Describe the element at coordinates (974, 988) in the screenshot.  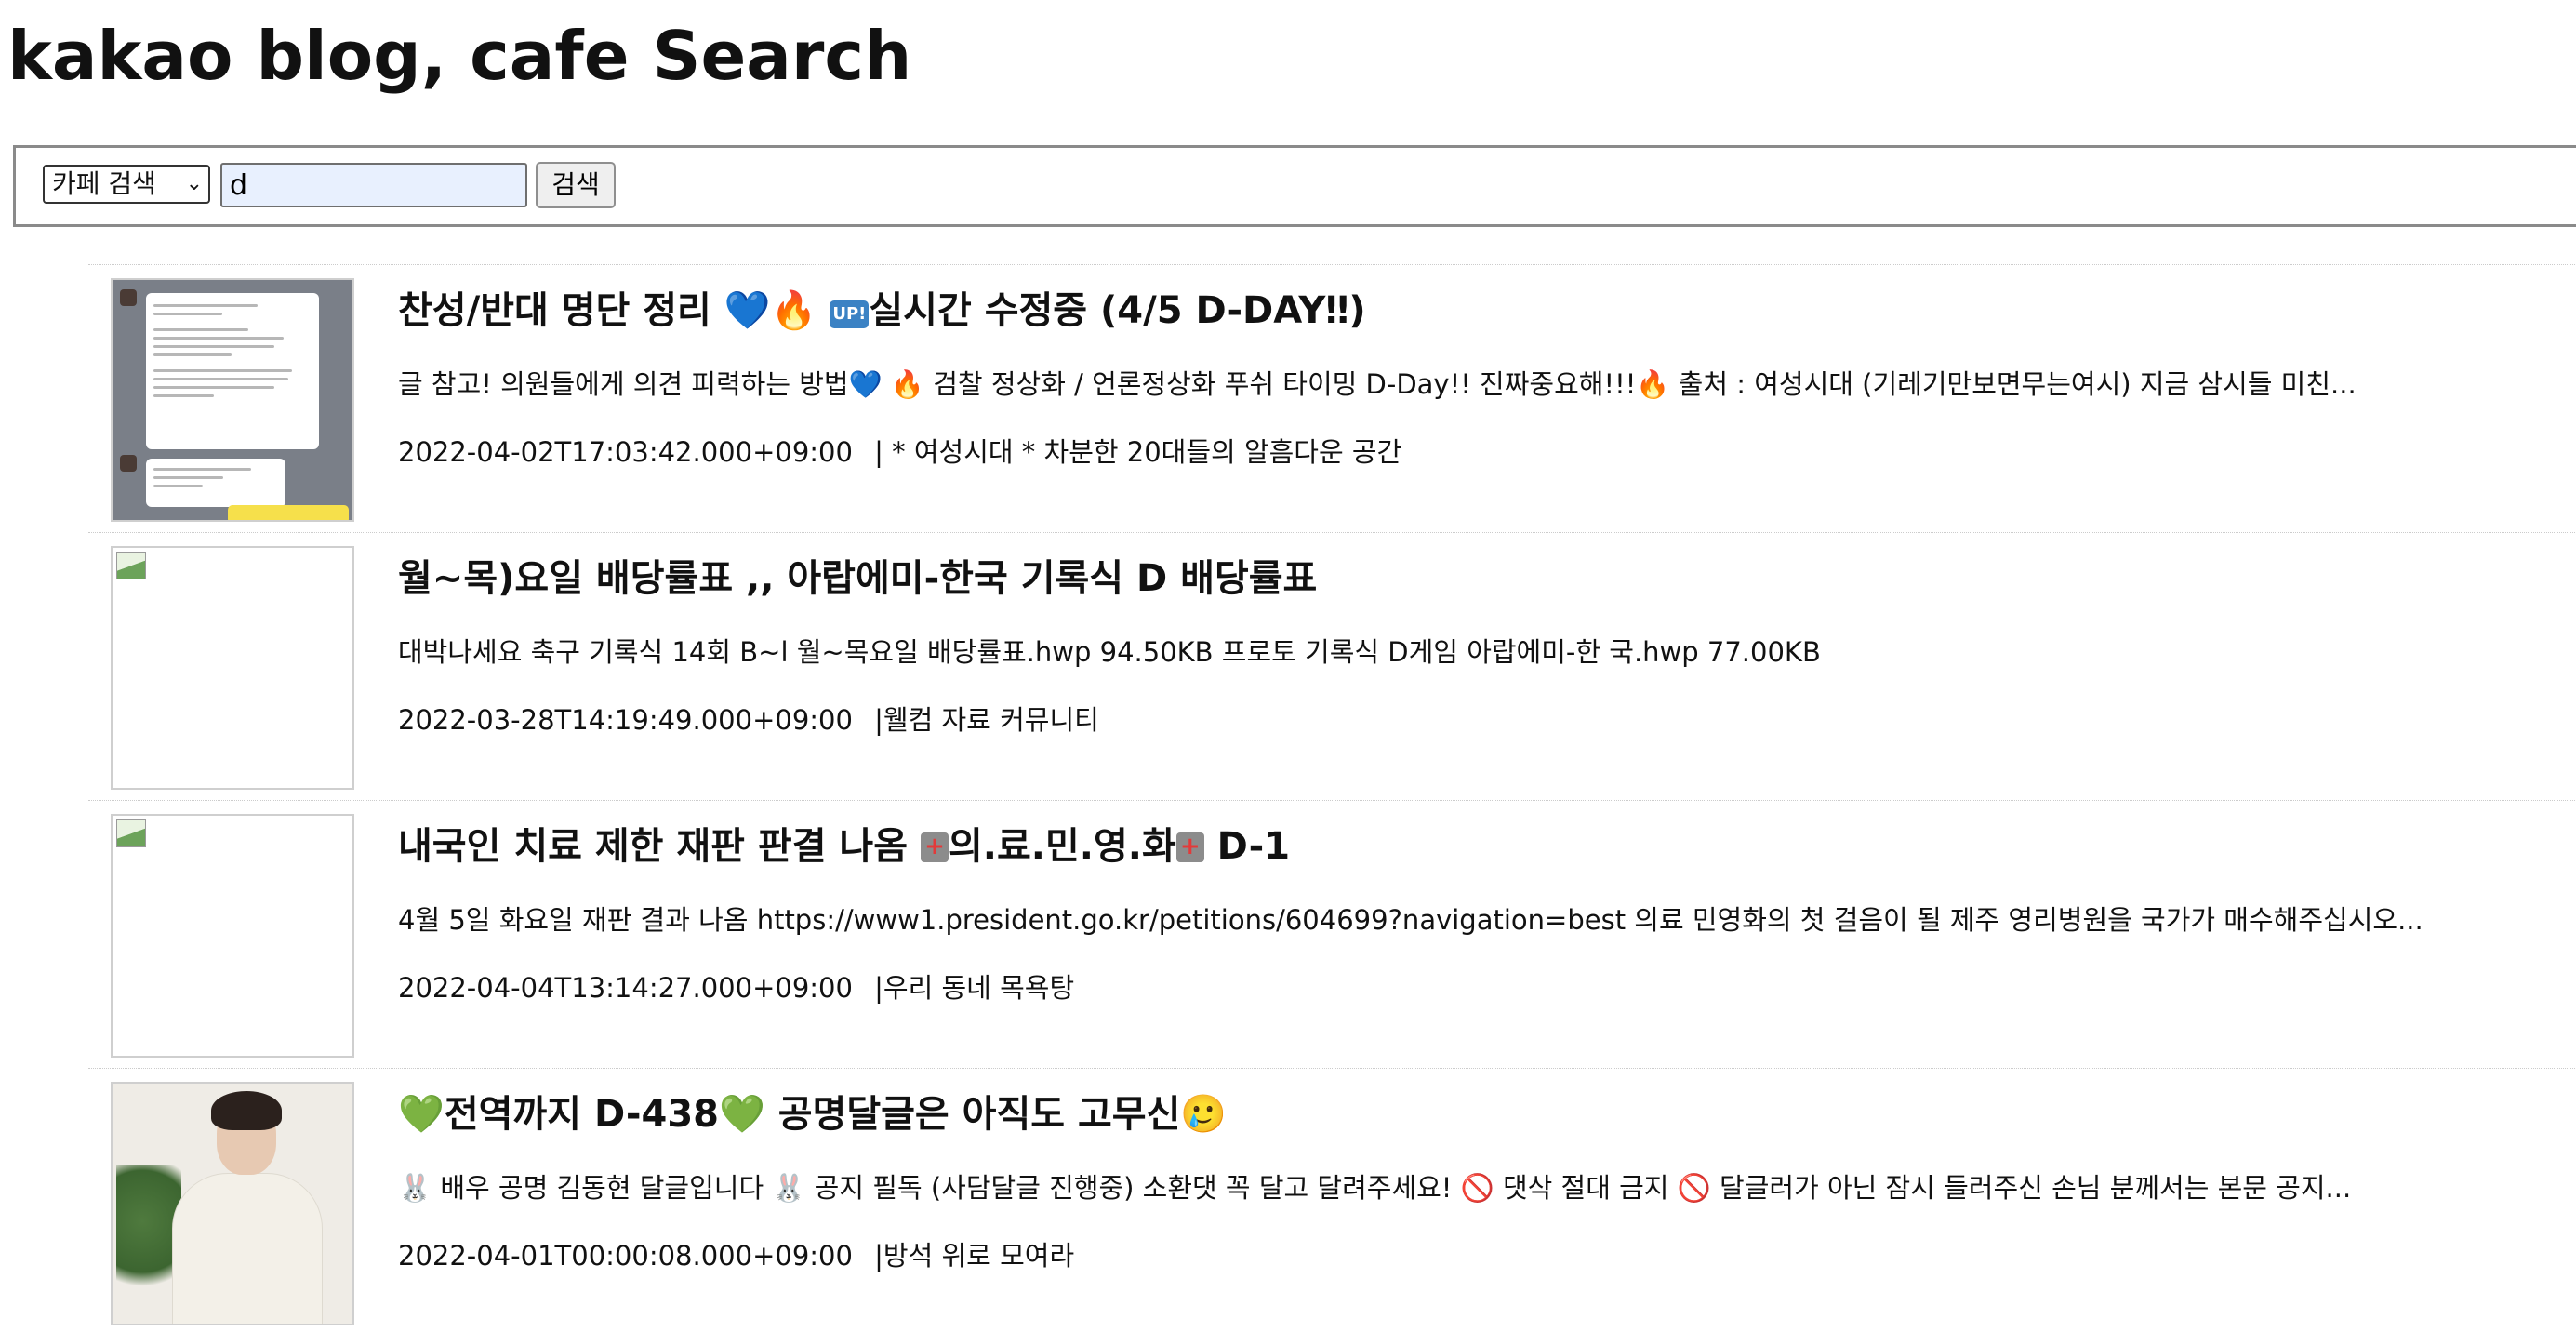
I see `result-cafe-name: |우리 동네 목욕탕` at that location.